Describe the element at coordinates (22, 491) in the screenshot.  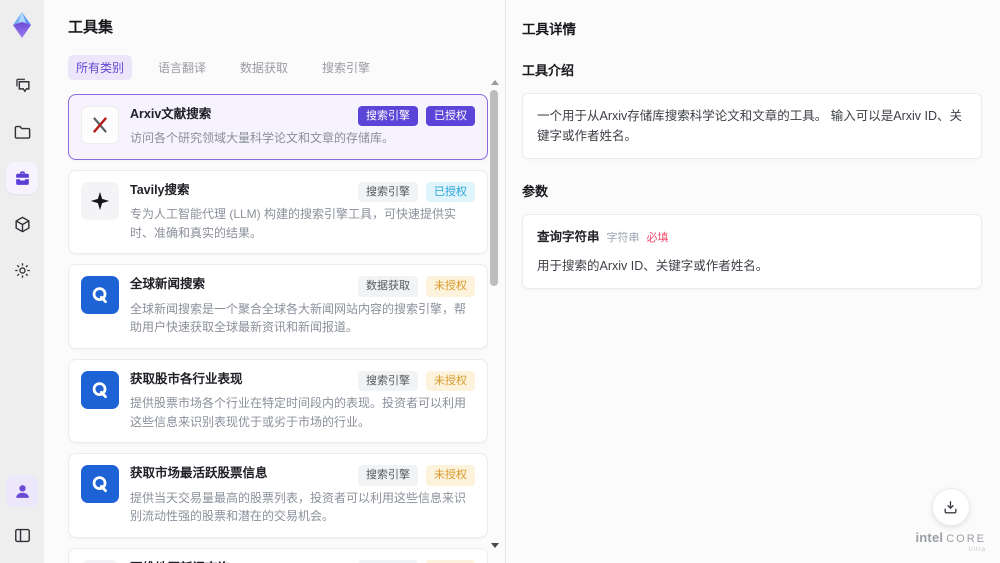
I see `user-icon` at that location.